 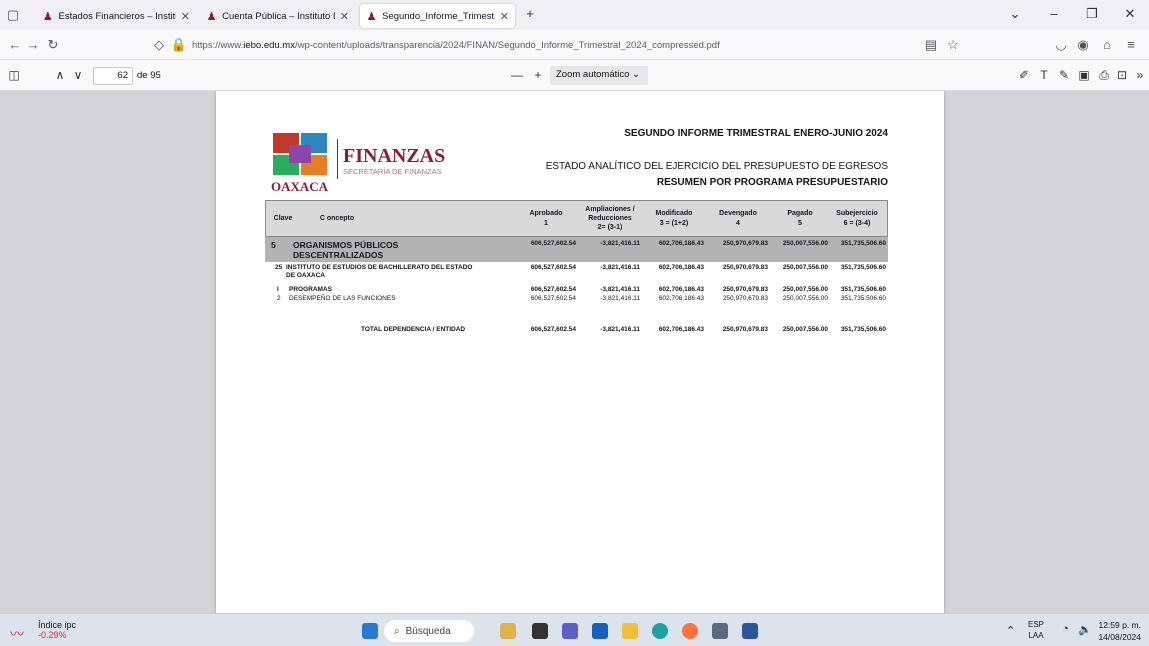 What do you see at coordinates (1054, 13) in the screenshot?
I see `minimize-icon: –` at bounding box center [1054, 13].